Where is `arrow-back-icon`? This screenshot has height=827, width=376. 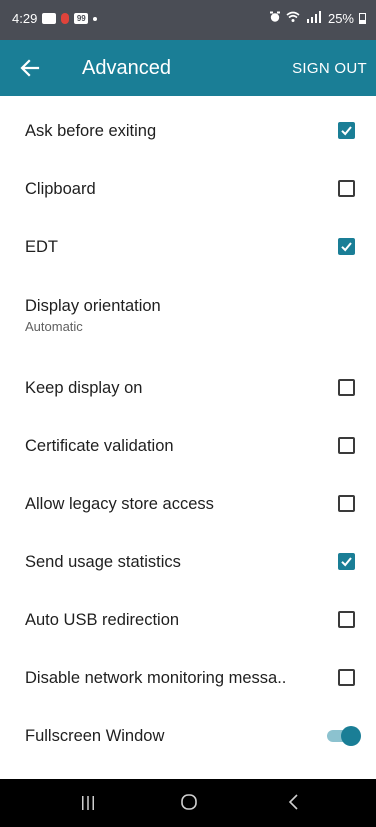 arrow-back-icon is located at coordinates (30, 68).